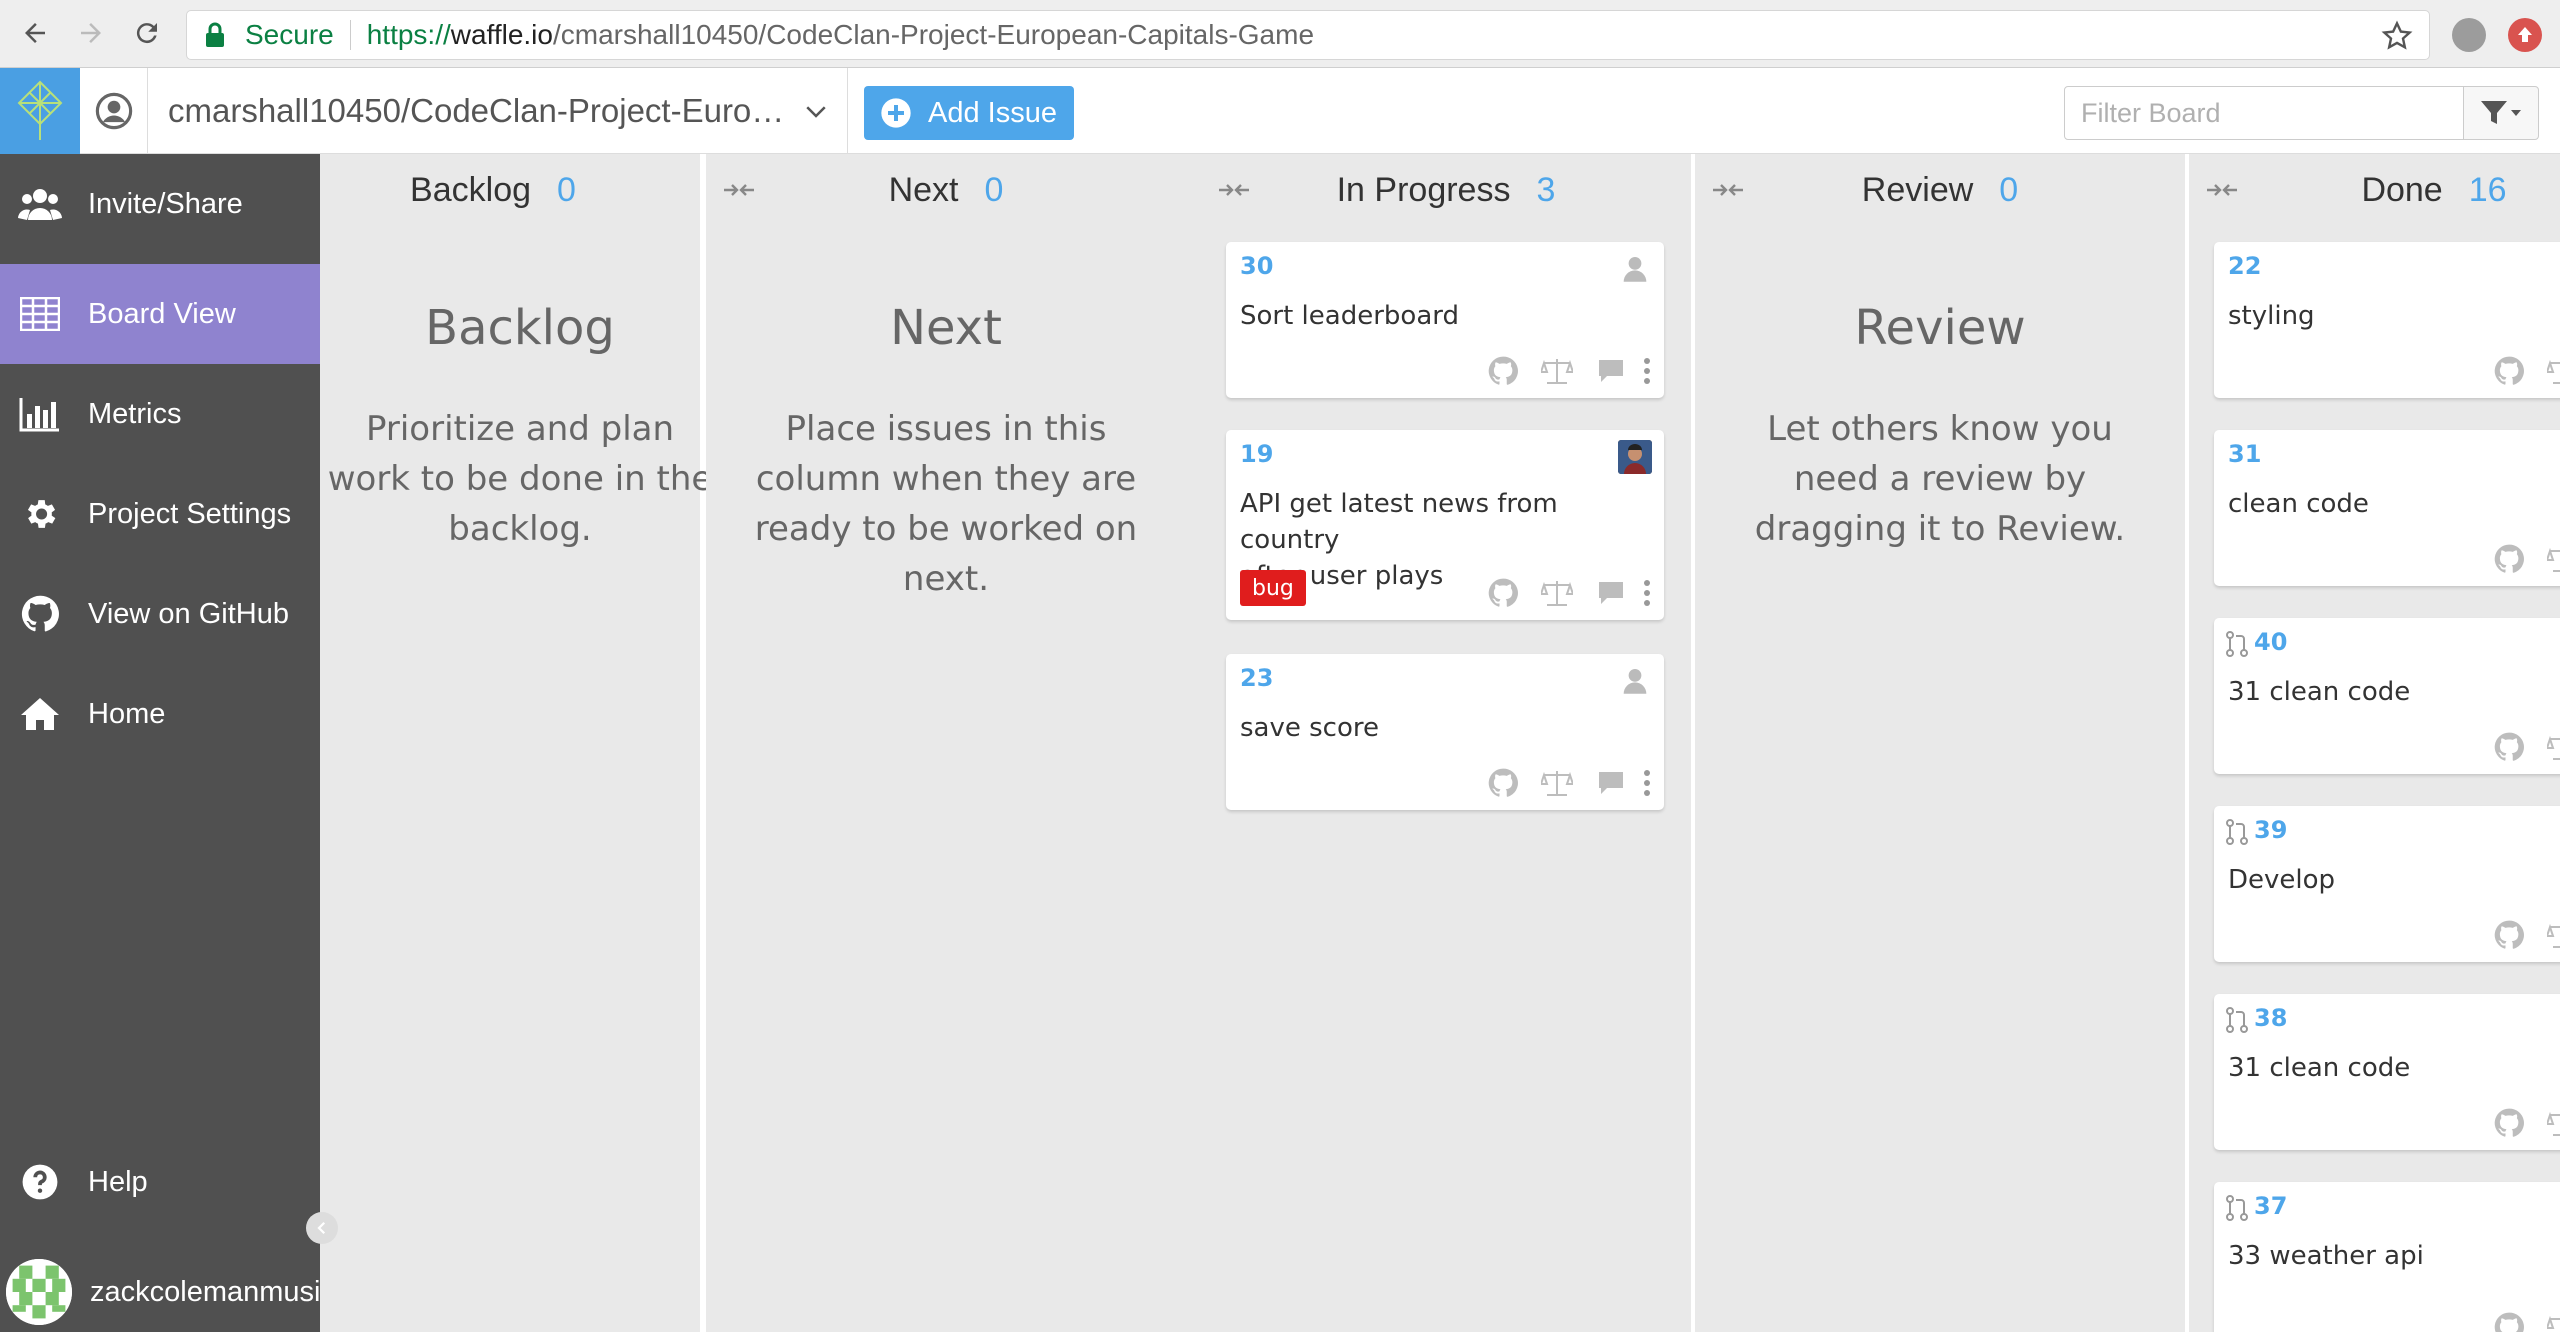  I want to click on column-title: In Progress, so click(1423, 189).